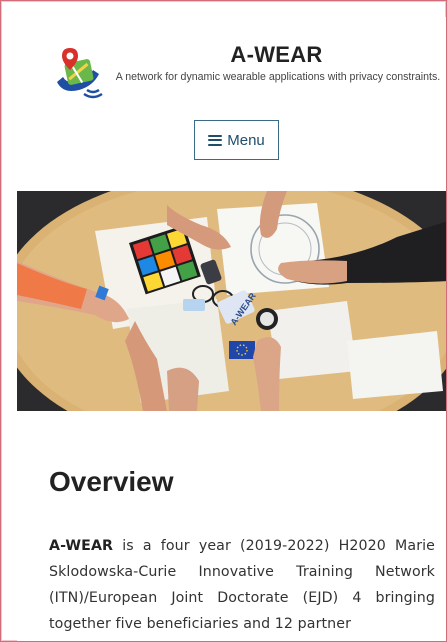 The width and height of the screenshot is (447, 642). I want to click on site-title: A-WEAR, so click(276, 55).